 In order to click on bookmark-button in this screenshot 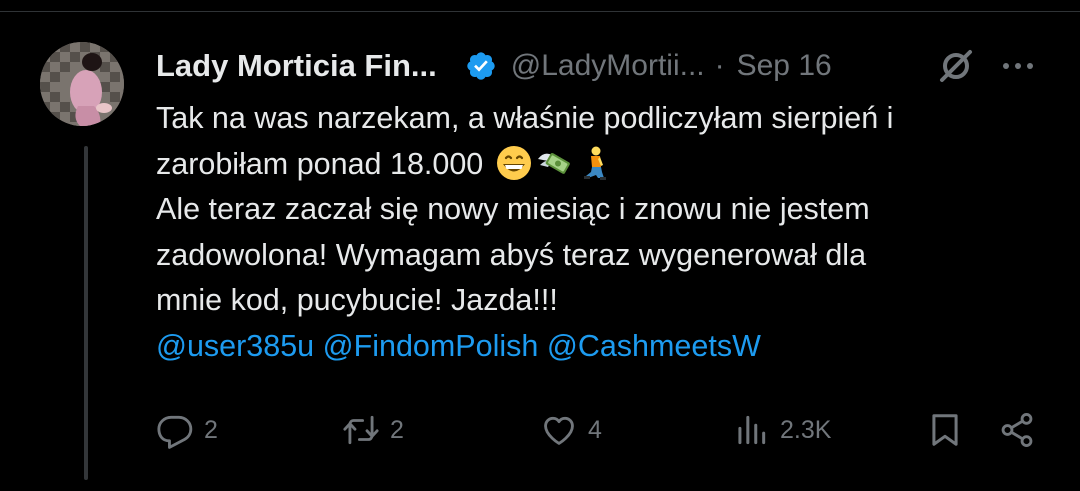, I will do `click(945, 430)`.